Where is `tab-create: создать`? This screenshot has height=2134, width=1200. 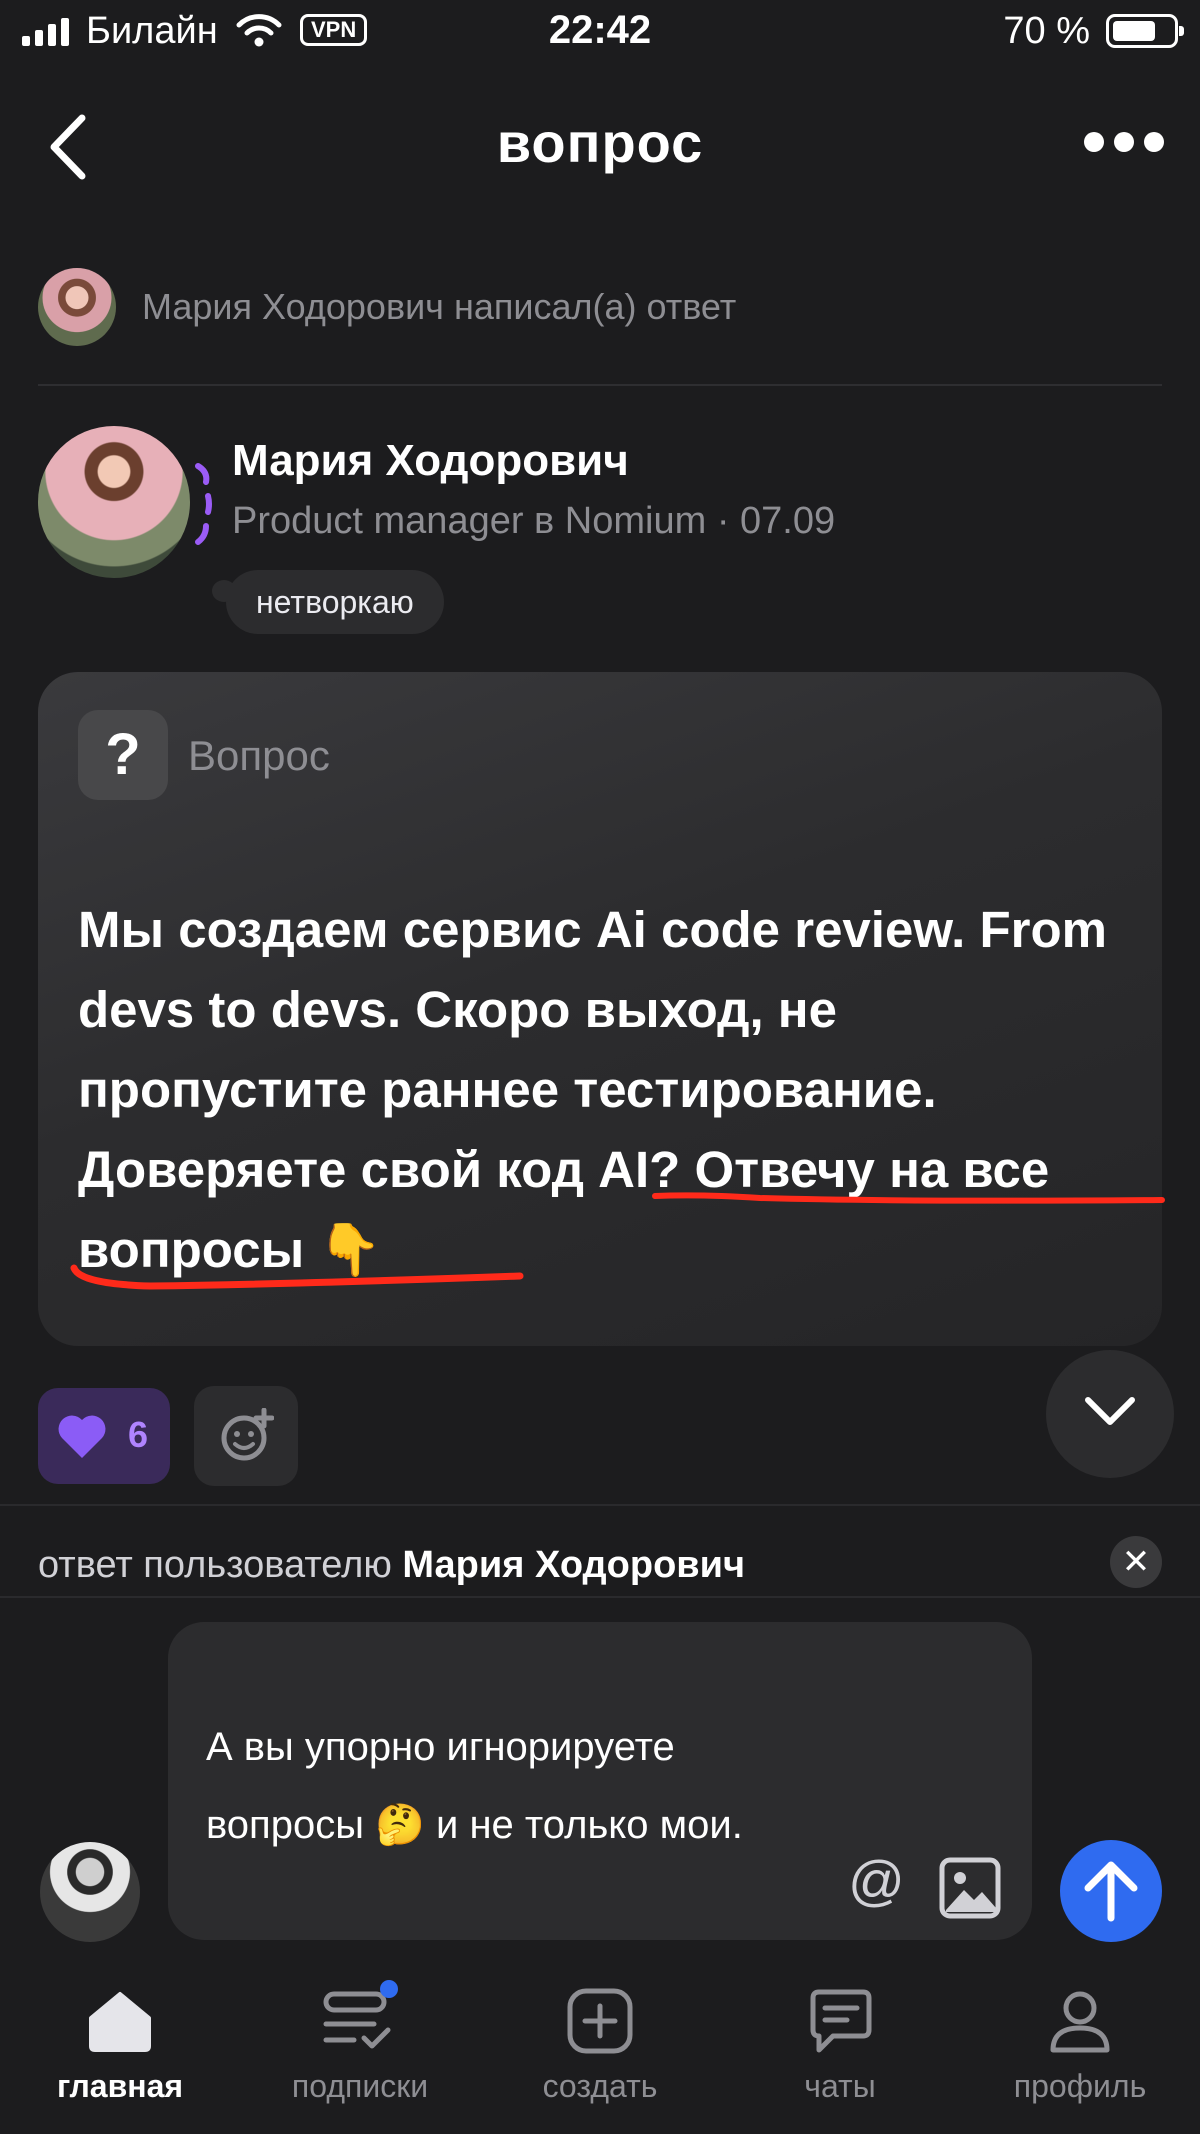 tab-create: создать is located at coordinates (600, 2037).